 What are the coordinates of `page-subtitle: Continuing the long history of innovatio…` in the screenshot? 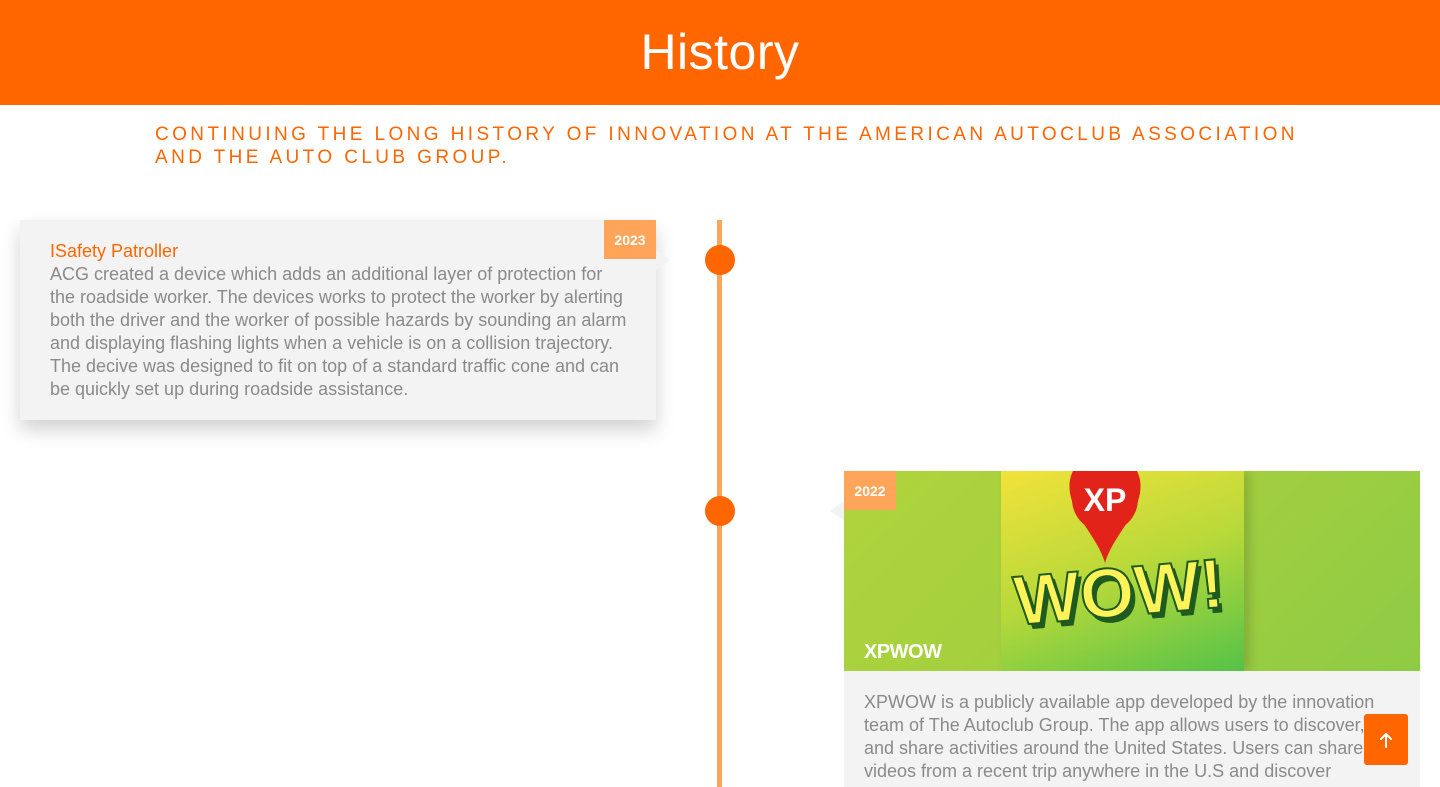 It's located at (726, 146).